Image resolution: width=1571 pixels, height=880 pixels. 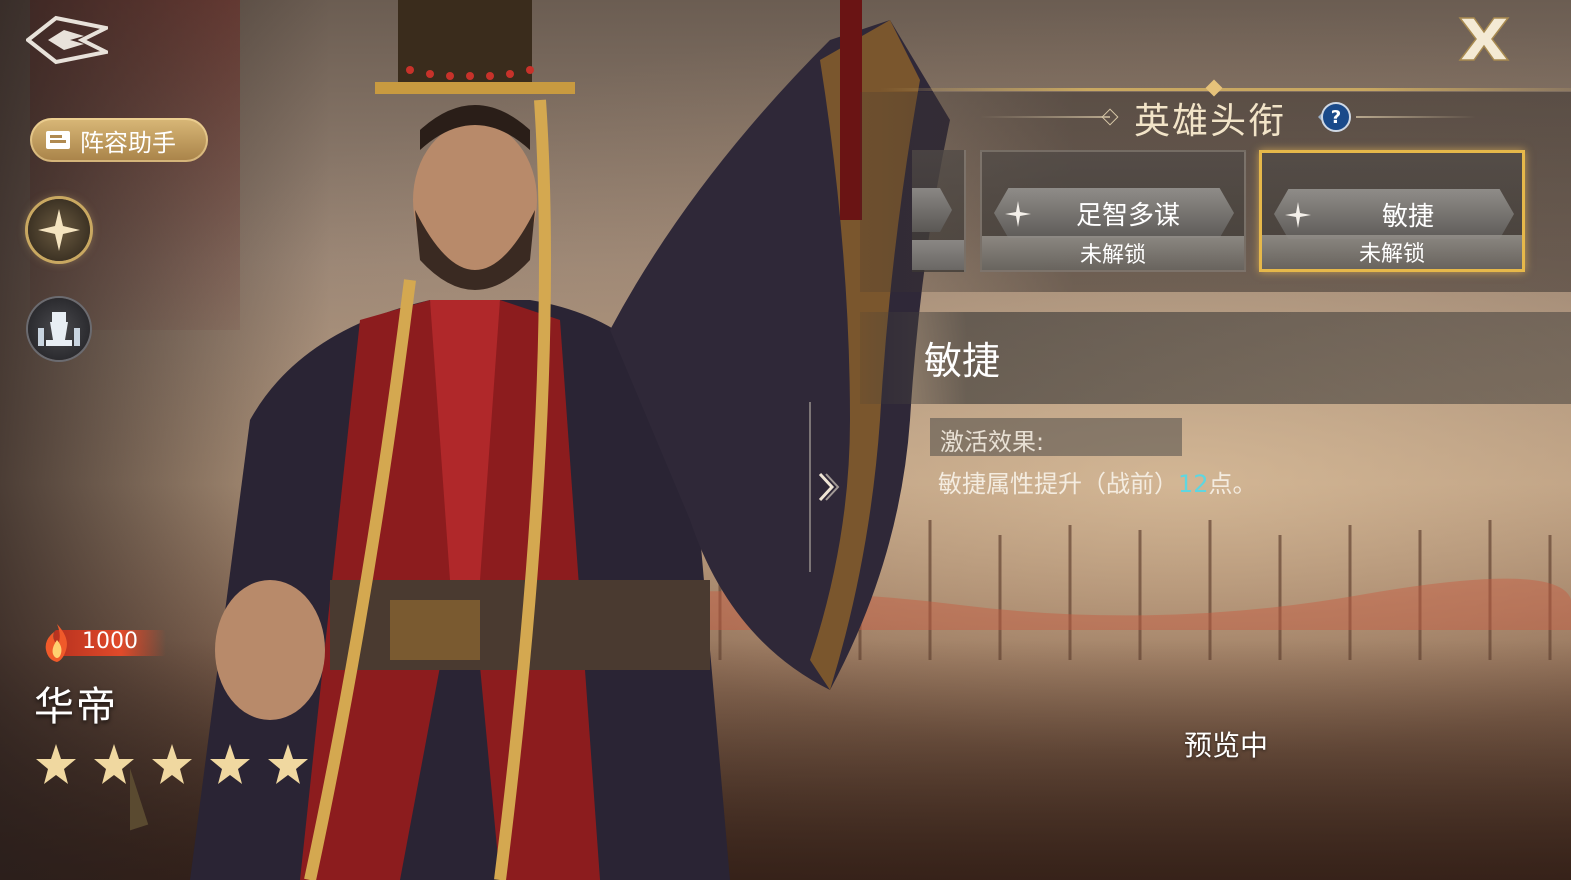 What do you see at coordinates (1225, 89) in the screenshot?
I see `panel-divider` at bounding box center [1225, 89].